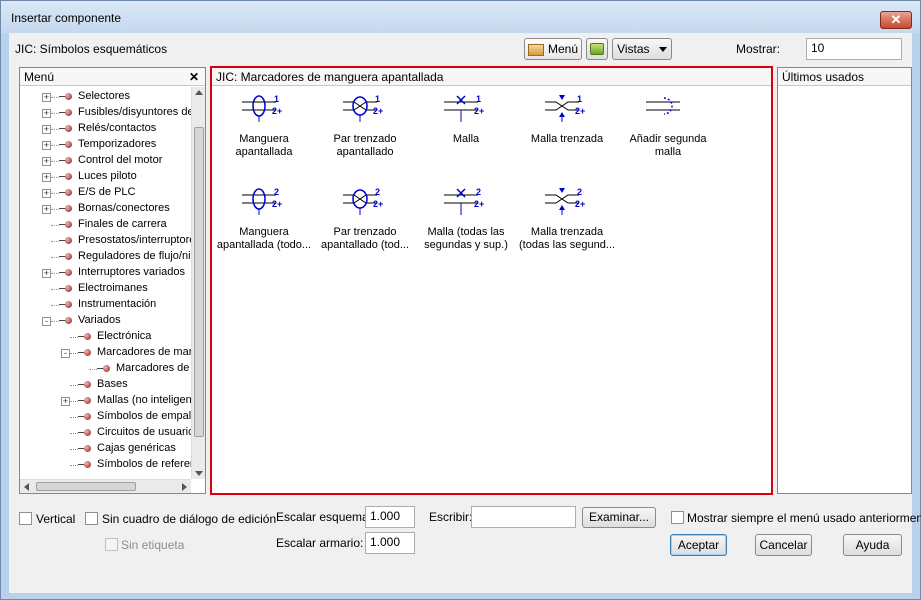 The height and width of the screenshot is (600, 921). I want to click on vertical-checkbox, so click(25, 518).